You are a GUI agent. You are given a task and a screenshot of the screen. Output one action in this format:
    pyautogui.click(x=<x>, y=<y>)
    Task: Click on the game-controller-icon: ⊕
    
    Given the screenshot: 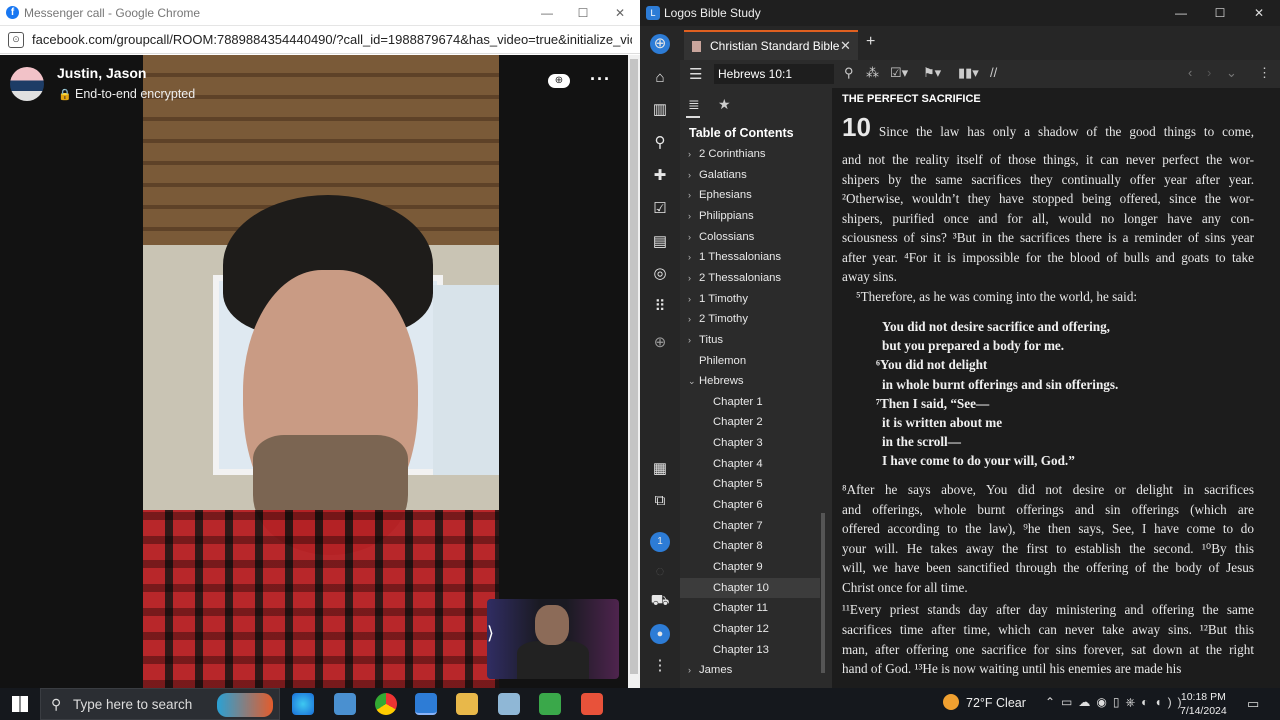 What is the action you would take?
    pyautogui.click(x=559, y=81)
    